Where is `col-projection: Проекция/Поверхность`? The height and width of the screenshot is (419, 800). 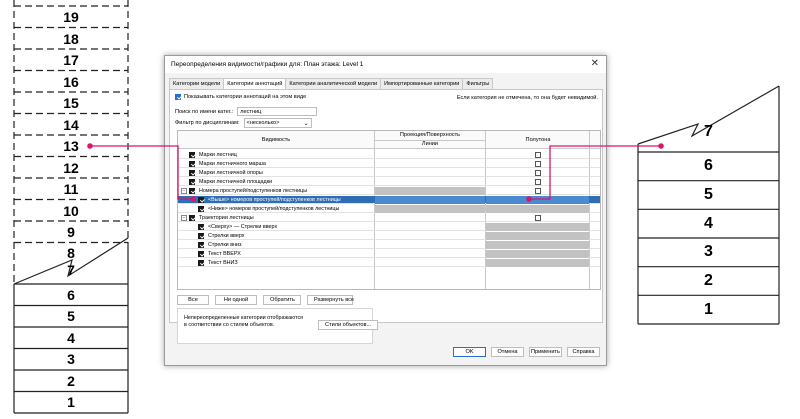 col-projection: Проекция/Поверхность is located at coordinates (430, 135).